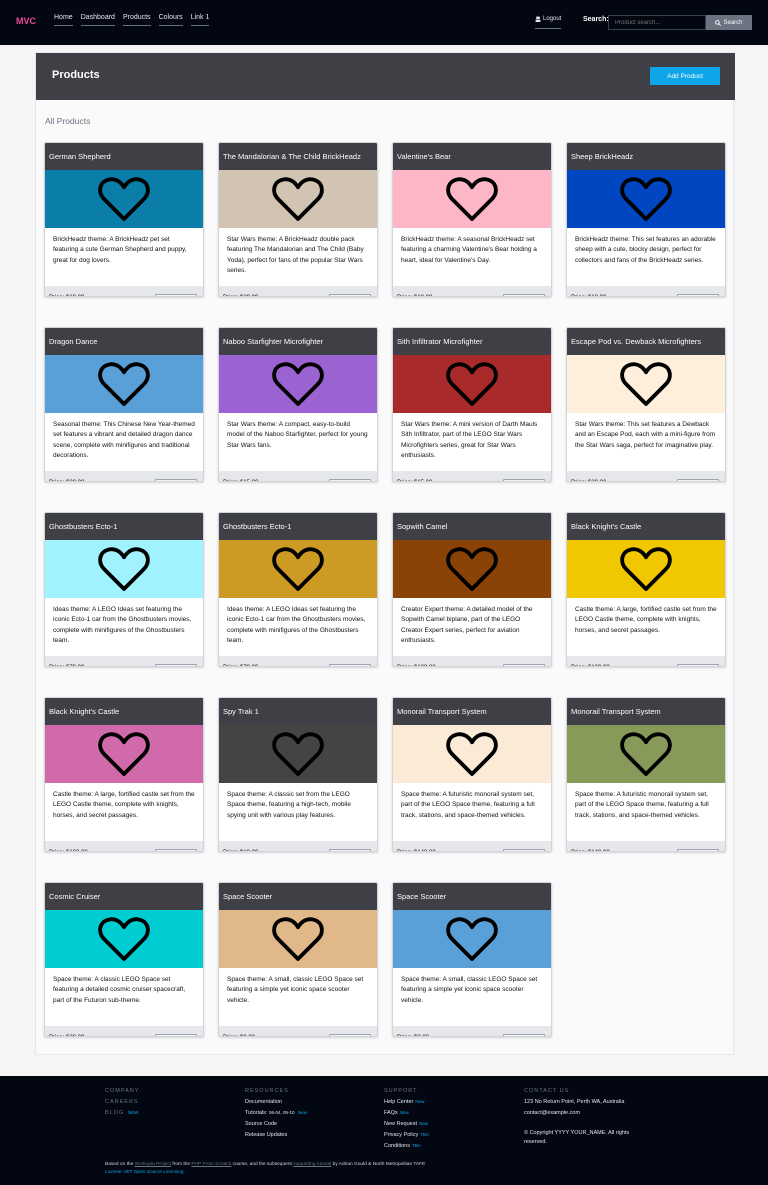 The height and width of the screenshot is (1185, 768). Describe the element at coordinates (276, 1135) in the screenshot. I see `footer-updates-link: Release Updates` at that location.